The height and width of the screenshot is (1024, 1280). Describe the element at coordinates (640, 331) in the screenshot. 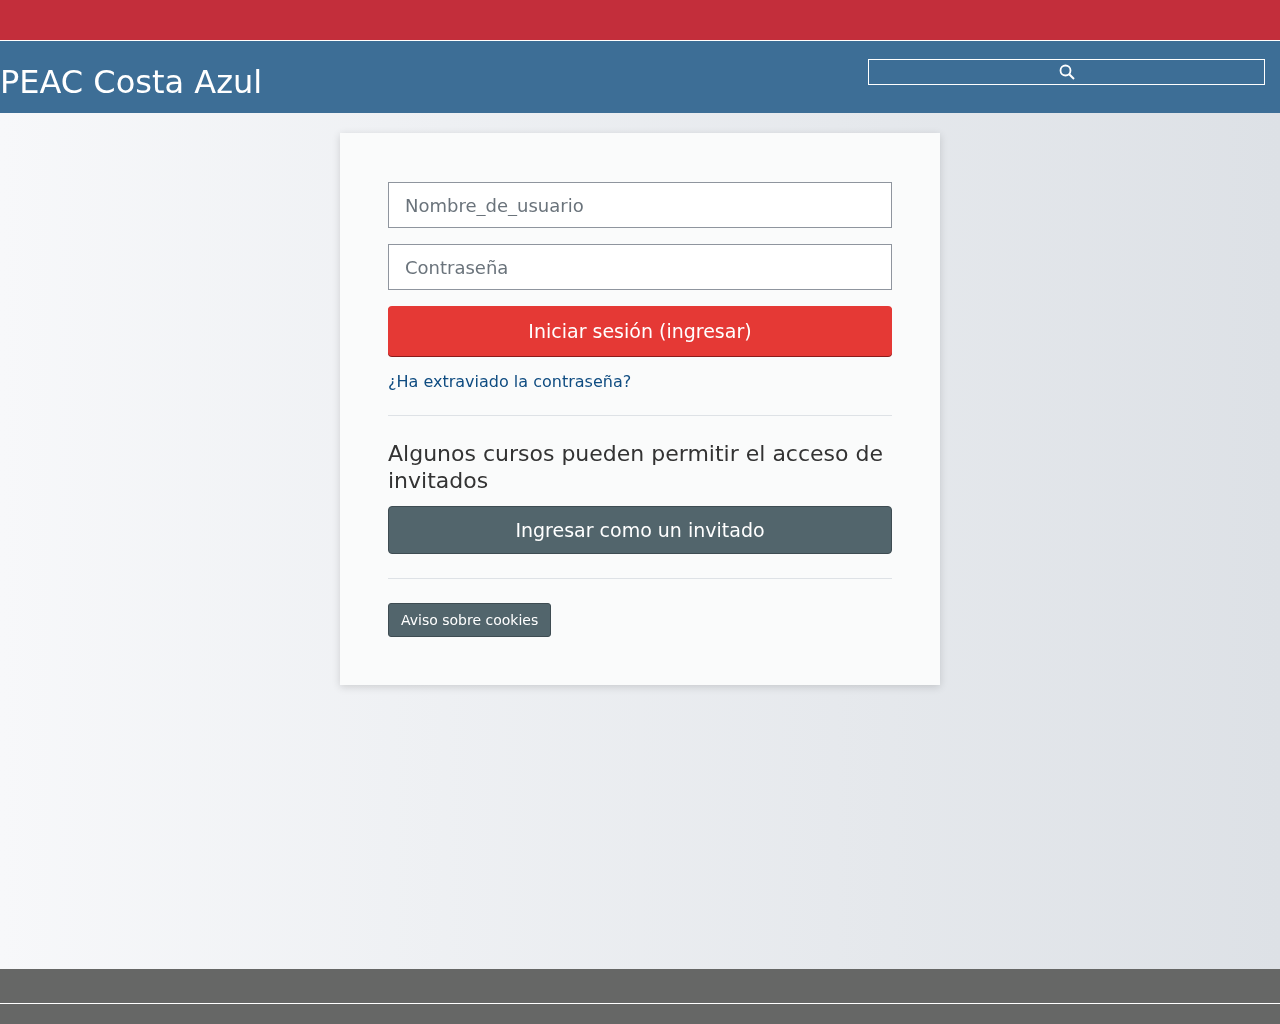

I see `login-button: Iniciar sesión (ingresar)` at that location.